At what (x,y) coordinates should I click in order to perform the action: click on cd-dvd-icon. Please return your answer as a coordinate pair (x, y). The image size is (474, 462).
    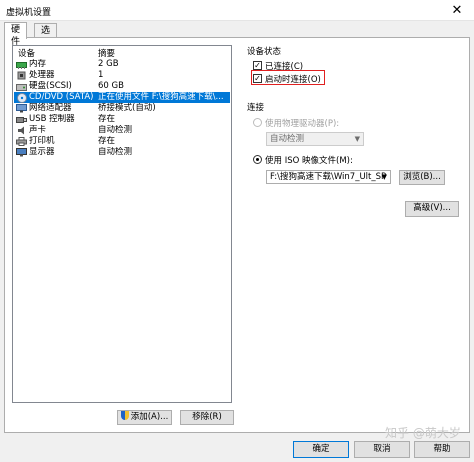
    Looking at the image, I should click on (21, 97).